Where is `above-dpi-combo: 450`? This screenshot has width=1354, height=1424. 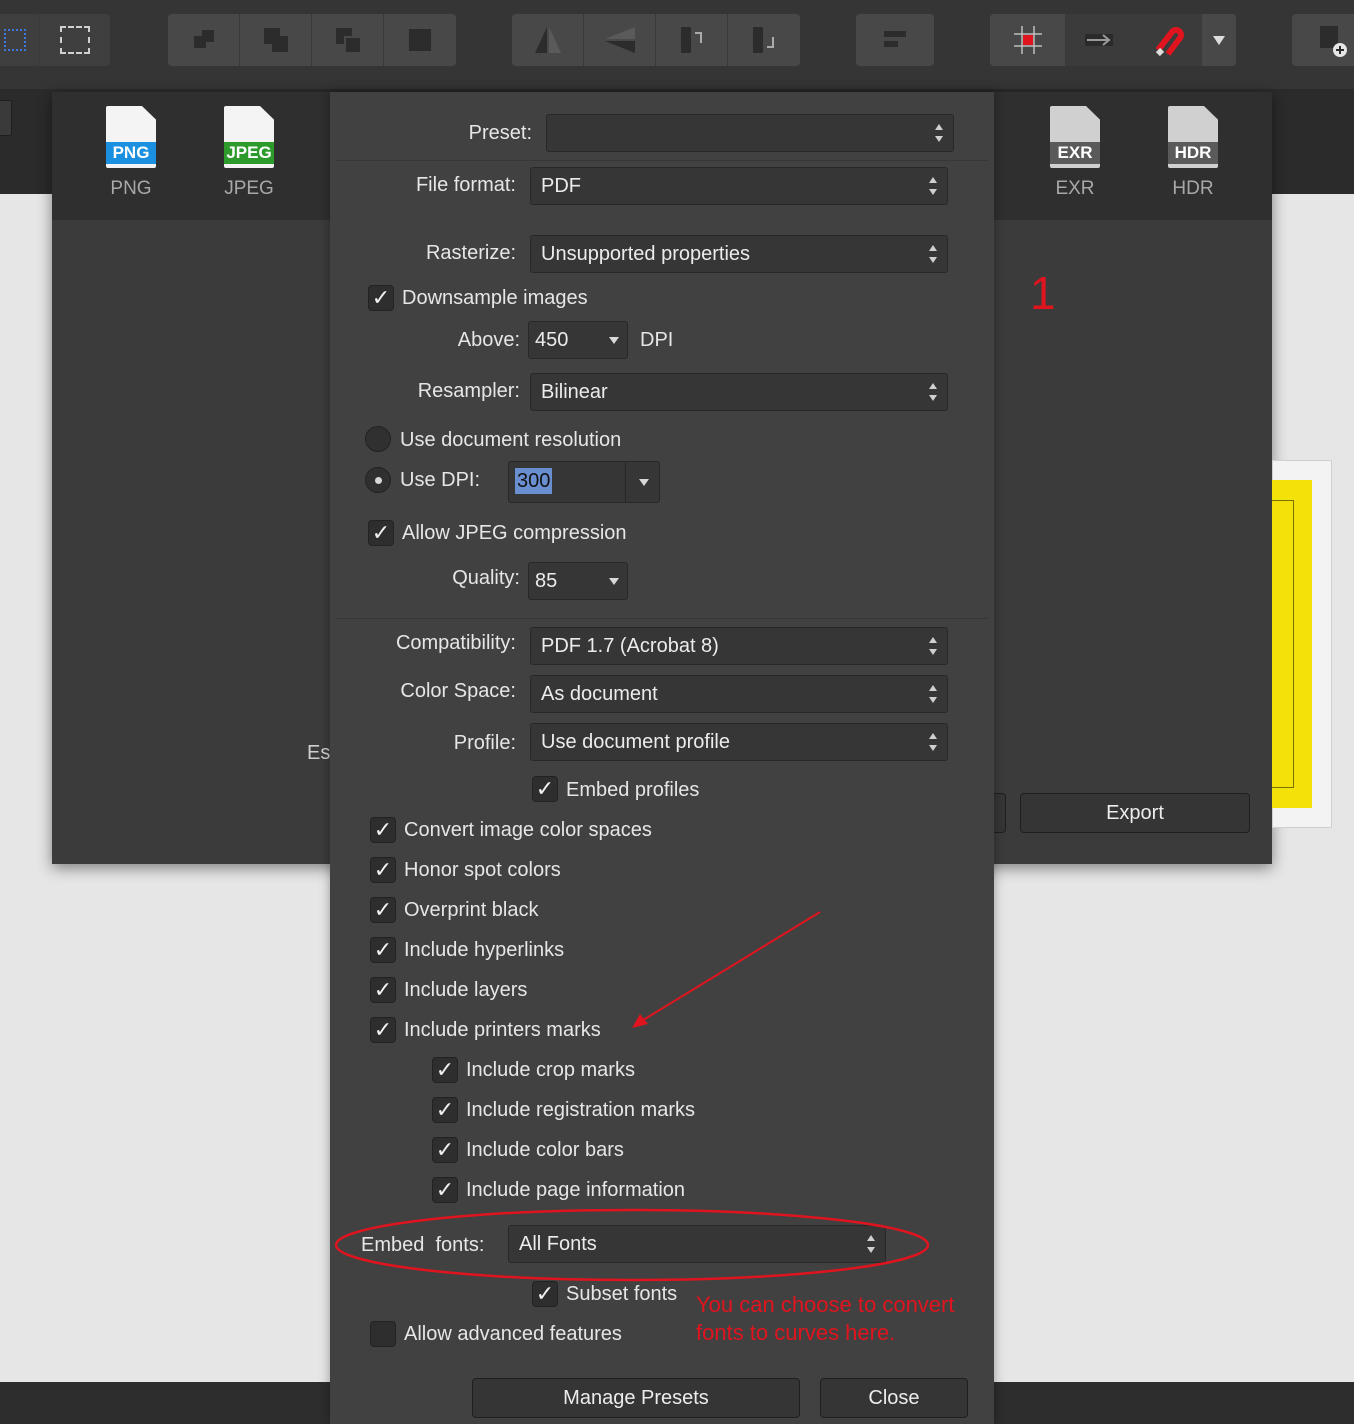 above-dpi-combo: 450 is located at coordinates (578, 340).